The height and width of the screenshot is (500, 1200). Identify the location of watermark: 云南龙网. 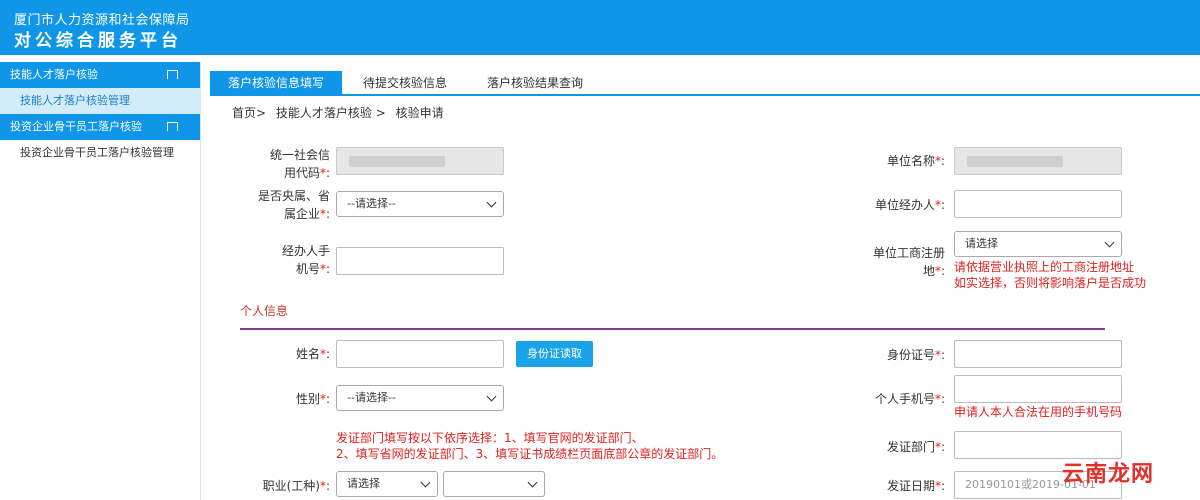
(1108, 474).